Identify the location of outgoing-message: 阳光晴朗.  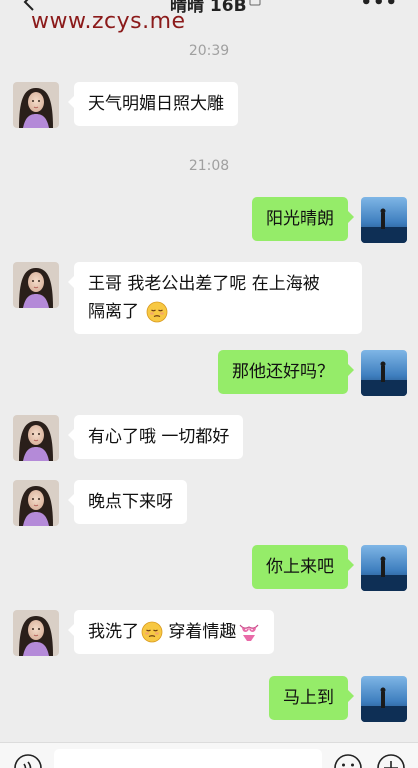
(303, 219).